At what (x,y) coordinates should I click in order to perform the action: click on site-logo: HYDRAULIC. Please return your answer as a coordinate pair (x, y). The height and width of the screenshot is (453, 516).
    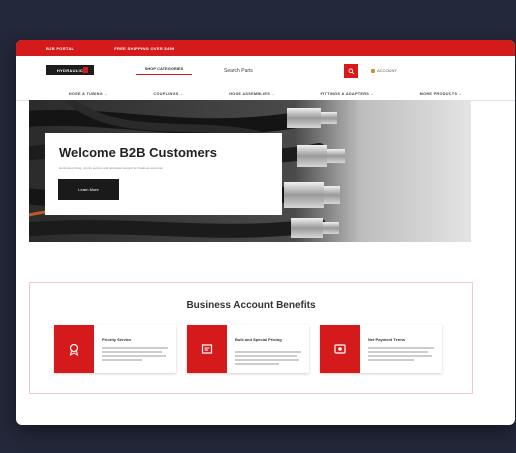
    Looking at the image, I should click on (70, 70).